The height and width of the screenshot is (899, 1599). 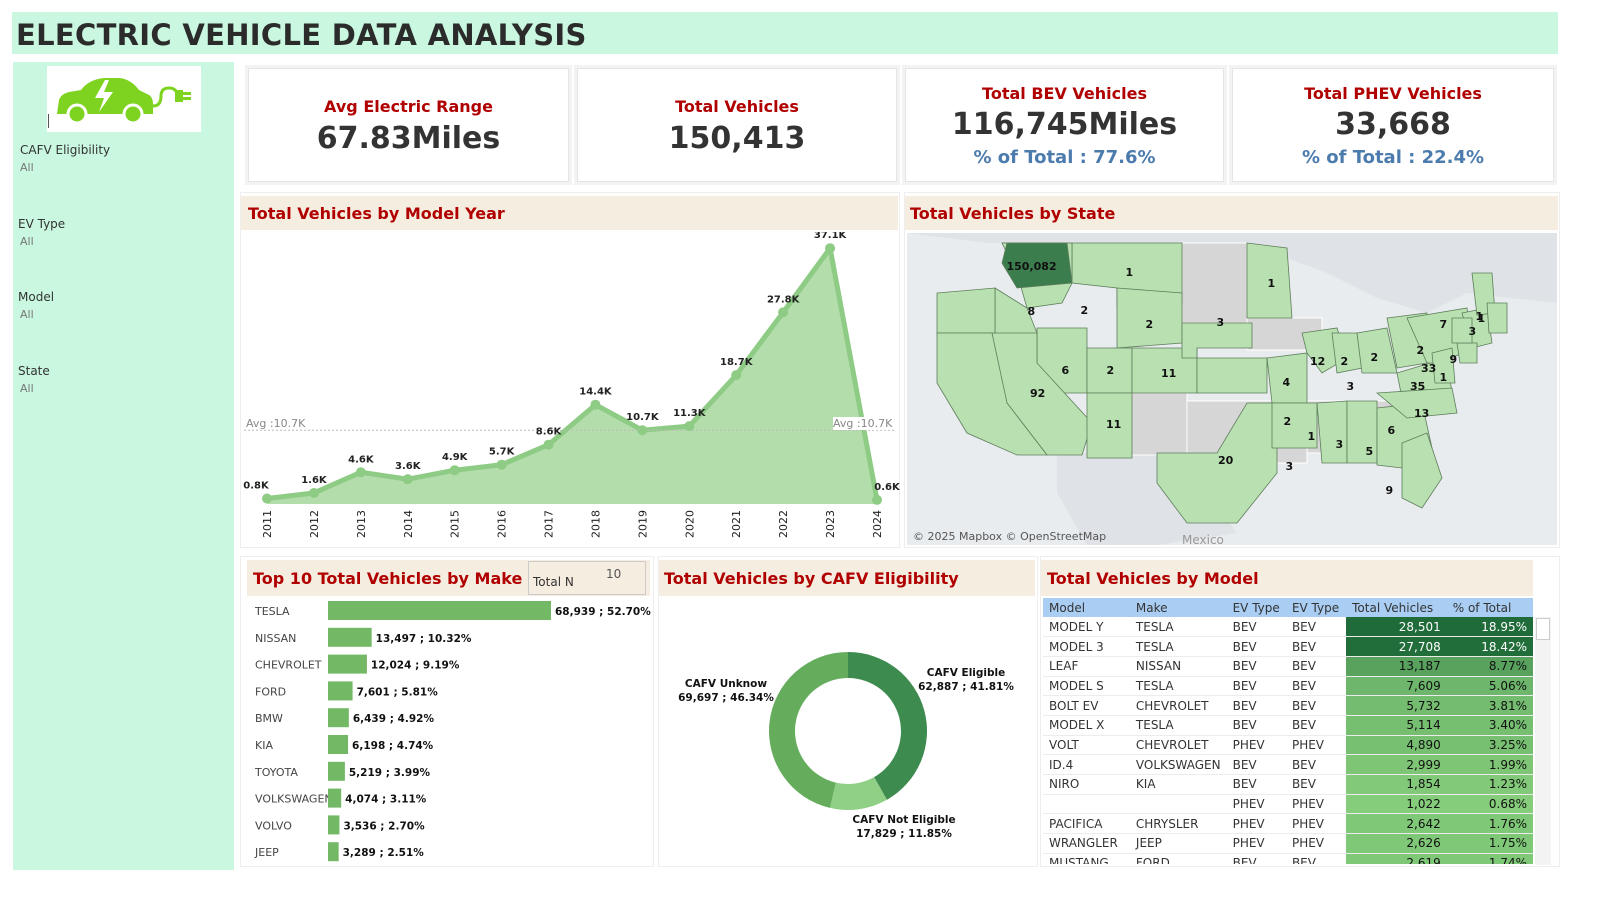 I want to click on model-table-column-header: % of Total, so click(x=1489, y=607).